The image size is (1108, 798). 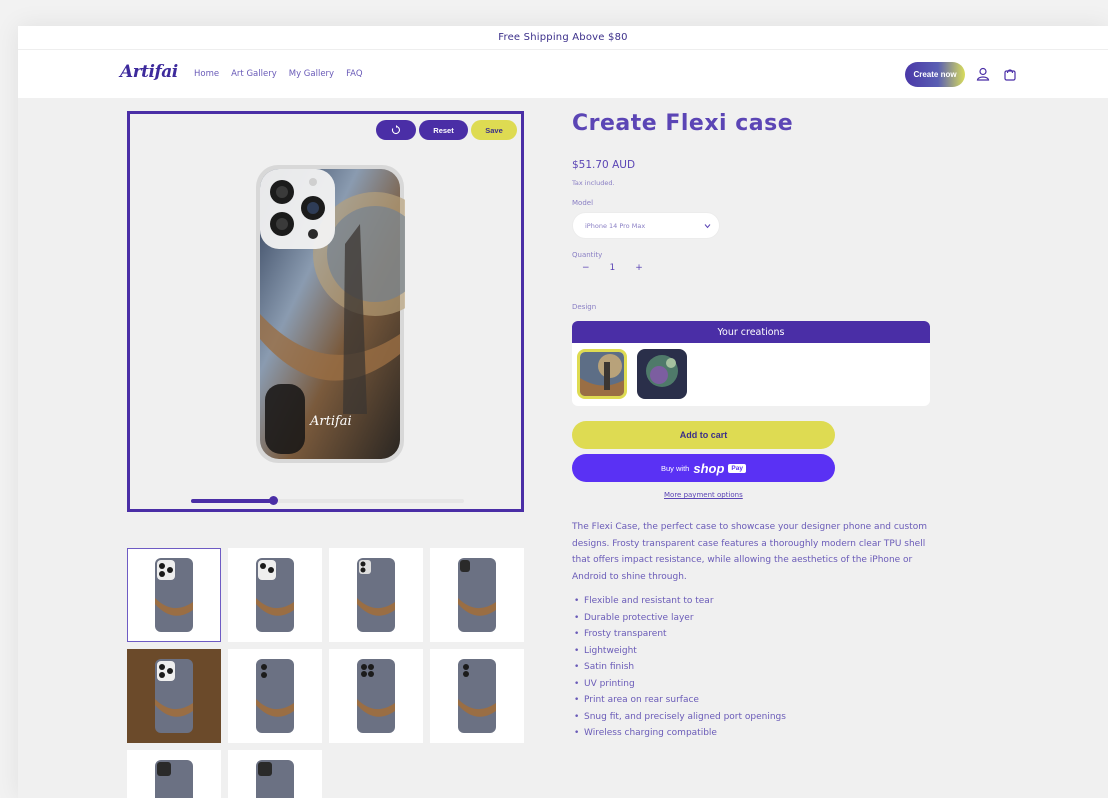 I want to click on quantity-value: 1, so click(x=613, y=268).